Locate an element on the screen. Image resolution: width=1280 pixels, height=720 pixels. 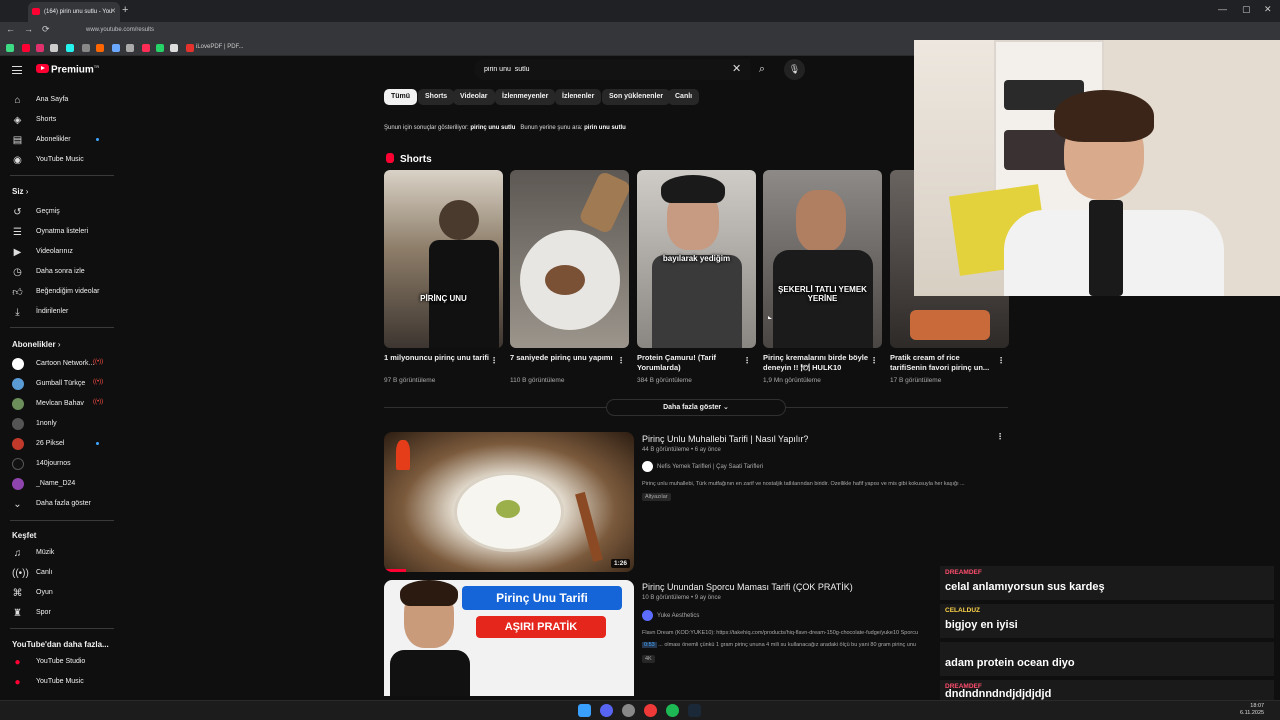
chip-watched: İzlenenler is located at coordinates (578, 97).